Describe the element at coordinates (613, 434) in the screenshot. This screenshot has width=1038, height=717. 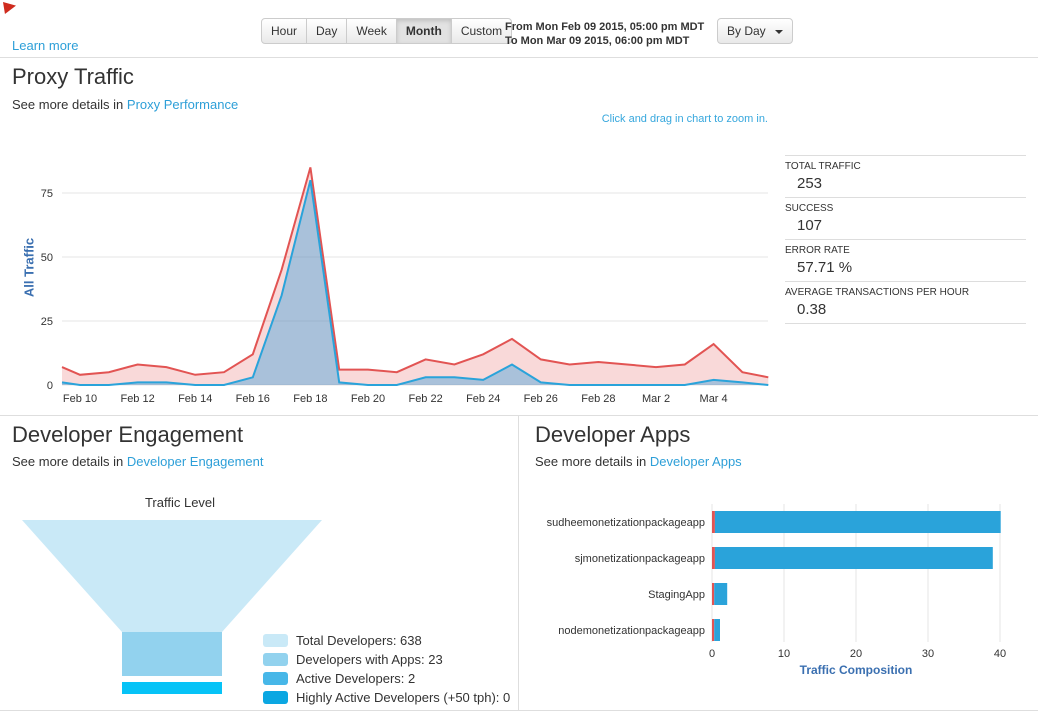
I see `developer-apps-title: Developer Apps` at that location.